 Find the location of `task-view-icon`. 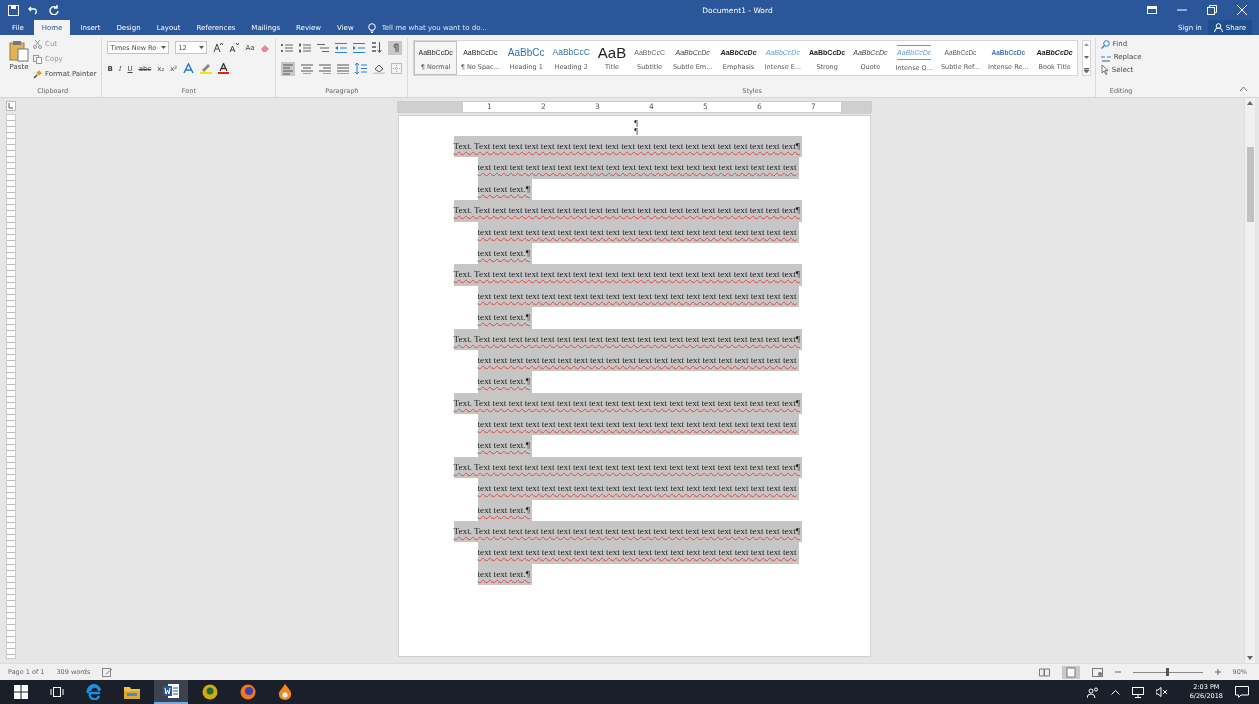

task-view-icon is located at coordinates (57, 692).